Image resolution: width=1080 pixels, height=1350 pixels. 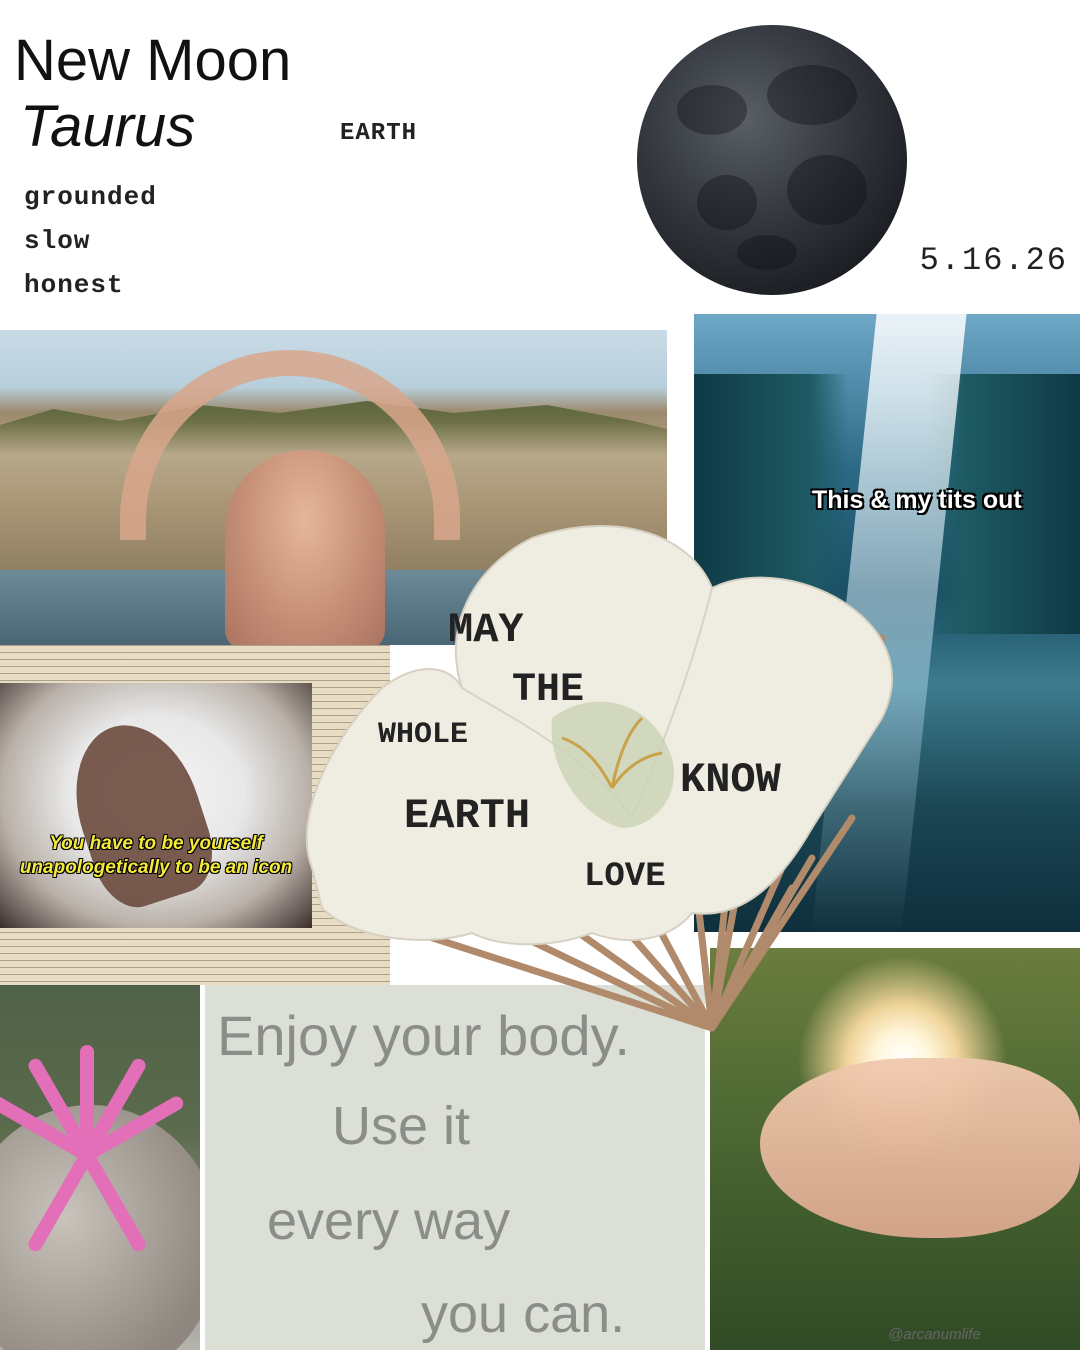 I want to click on fan-word-earth: EARTH, so click(x=467, y=816).